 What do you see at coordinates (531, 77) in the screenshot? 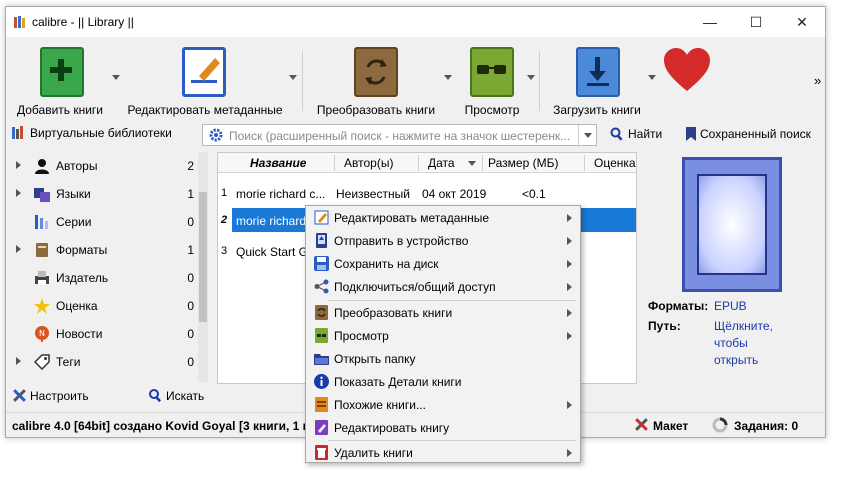
I see `view-dropdown-arrow` at bounding box center [531, 77].